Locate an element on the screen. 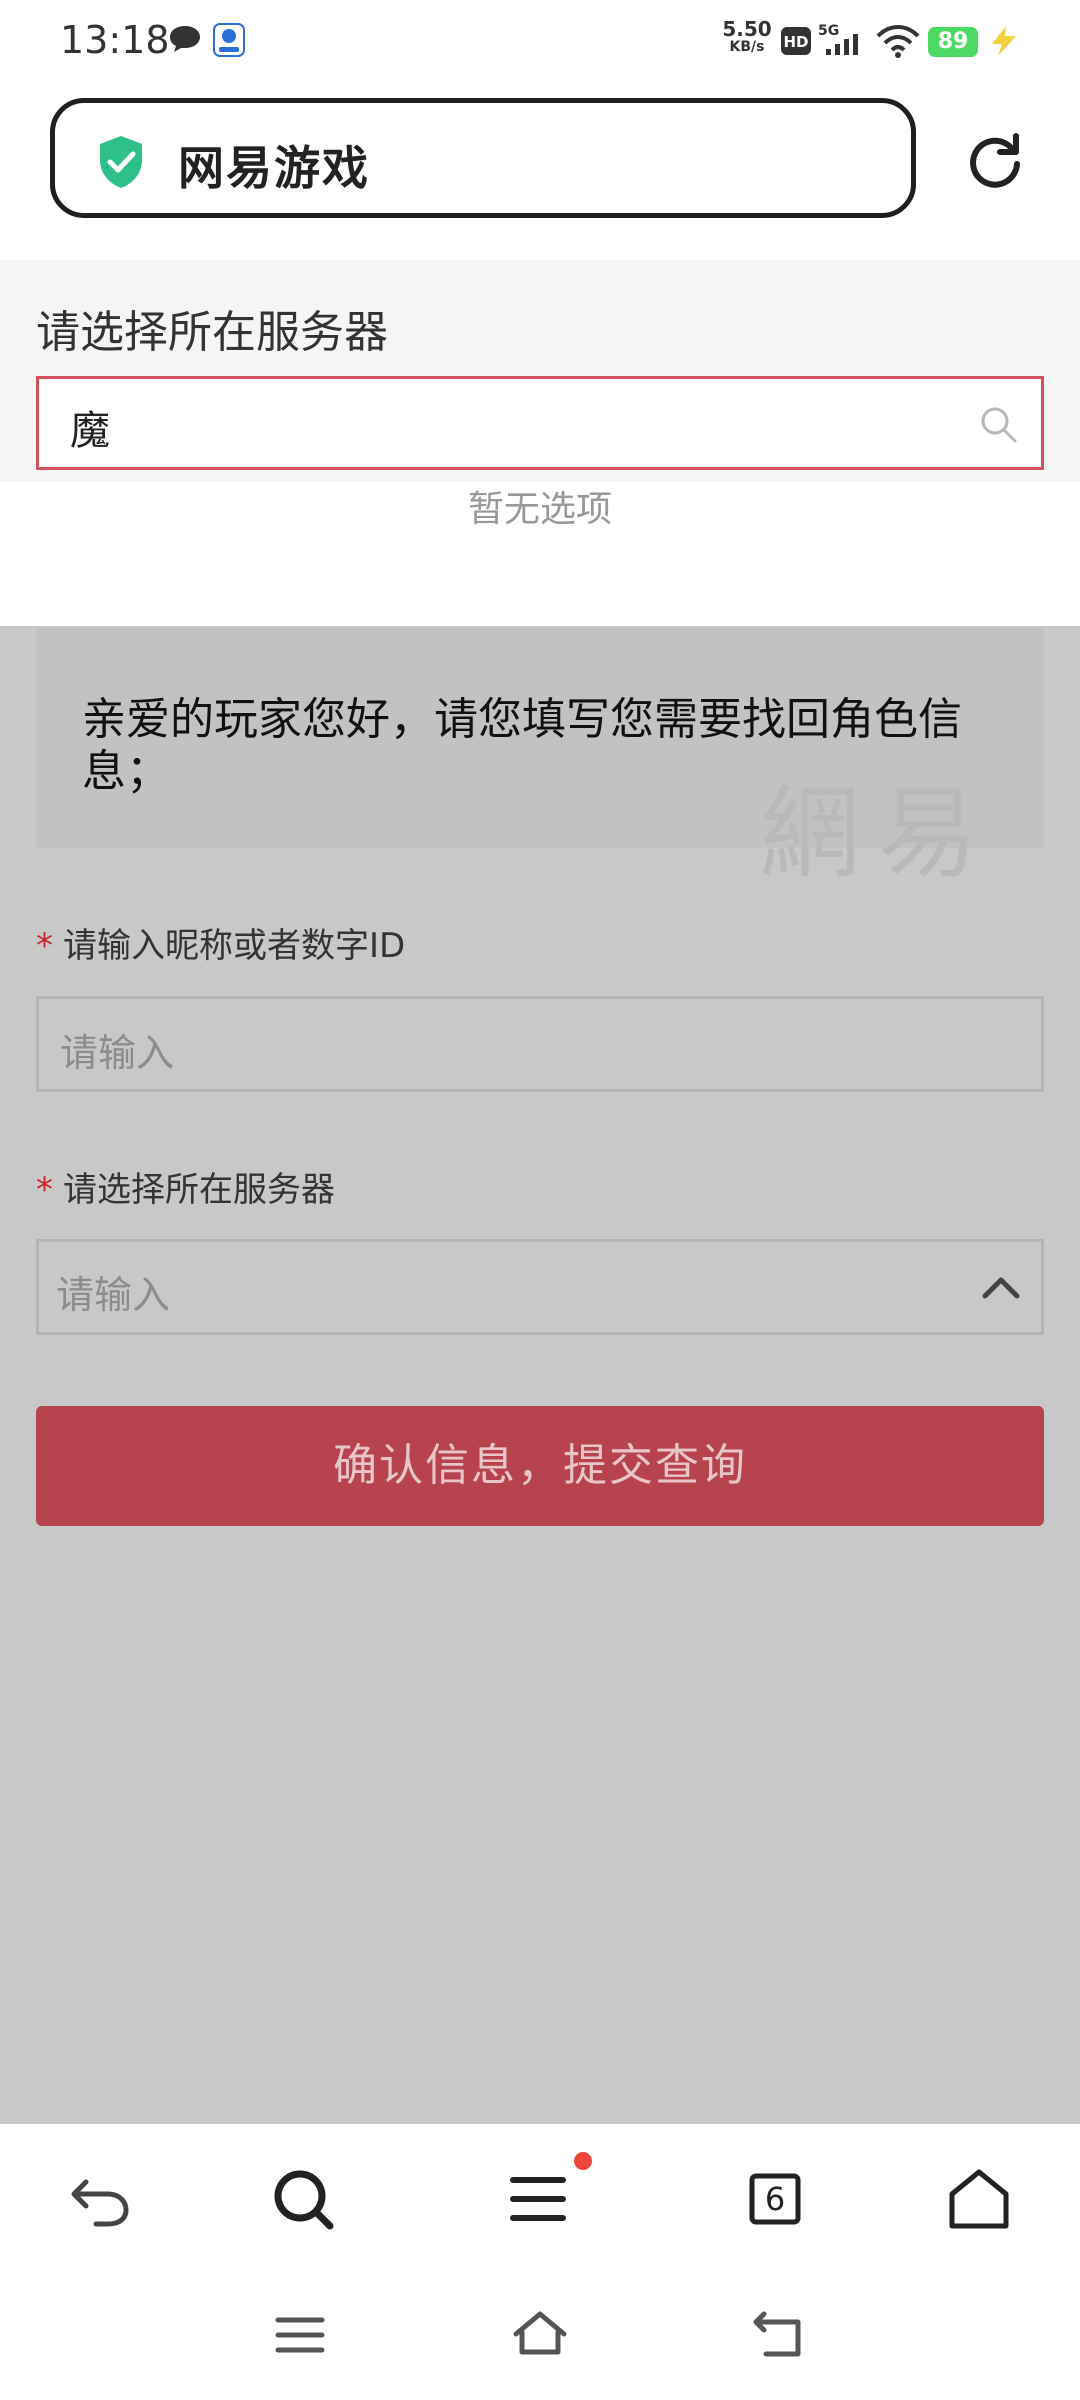  svg-text: HD is located at coordinates (795, 42).